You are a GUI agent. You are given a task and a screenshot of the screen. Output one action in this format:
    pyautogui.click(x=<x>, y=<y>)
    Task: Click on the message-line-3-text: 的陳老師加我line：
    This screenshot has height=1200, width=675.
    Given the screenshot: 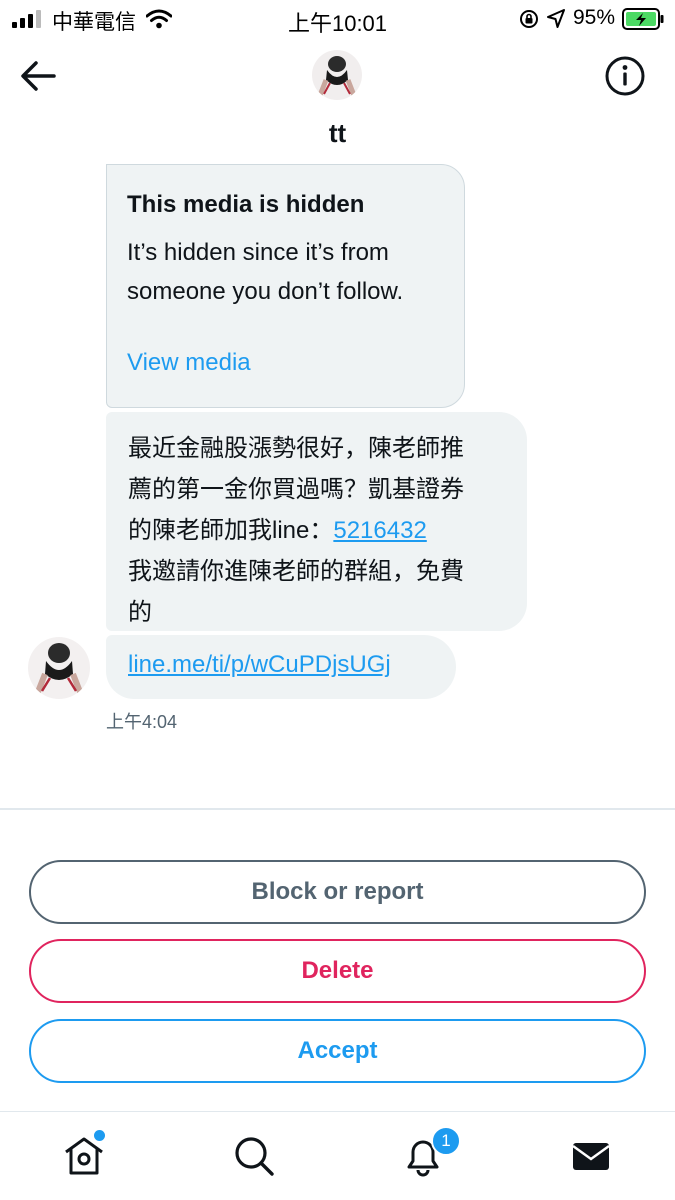 What is the action you would take?
    pyautogui.click(x=231, y=530)
    